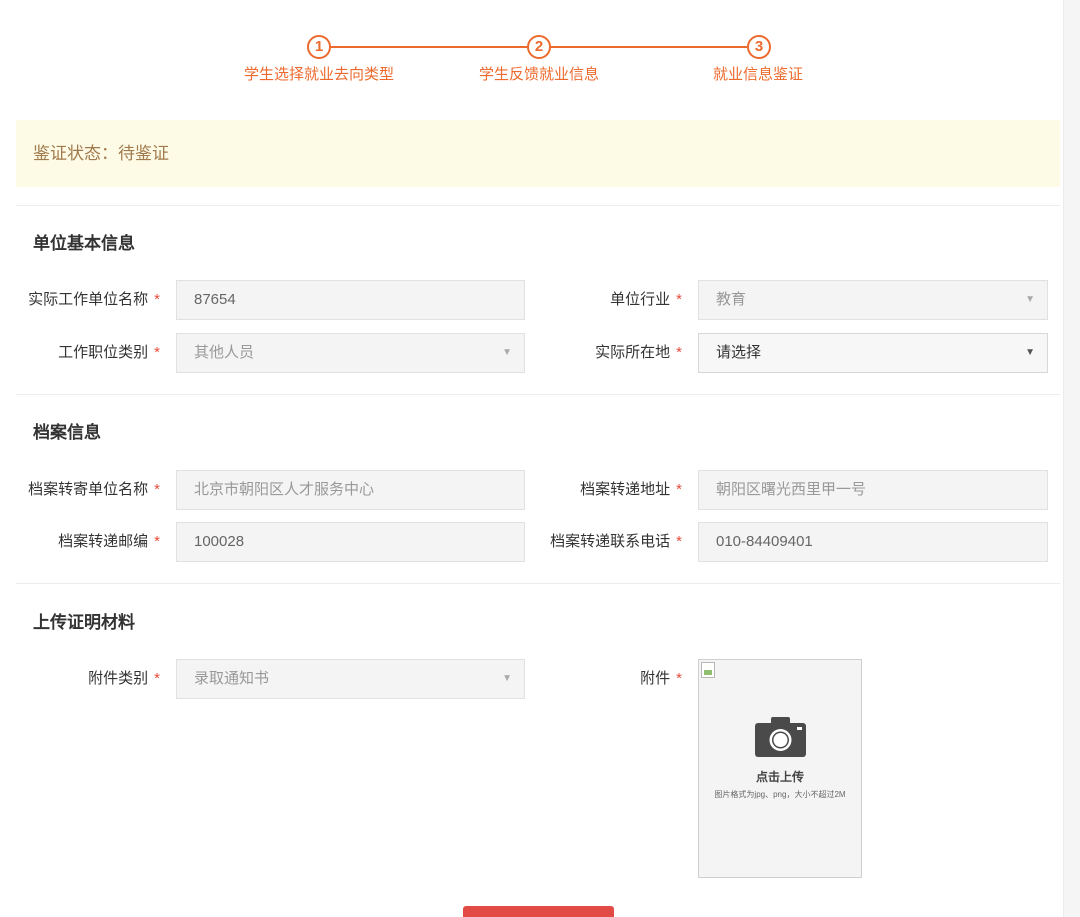 The height and width of the screenshot is (917, 1080). What do you see at coordinates (84, 243) in the screenshot?
I see `section-title-unit: 单位基本信息` at bounding box center [84, 243].